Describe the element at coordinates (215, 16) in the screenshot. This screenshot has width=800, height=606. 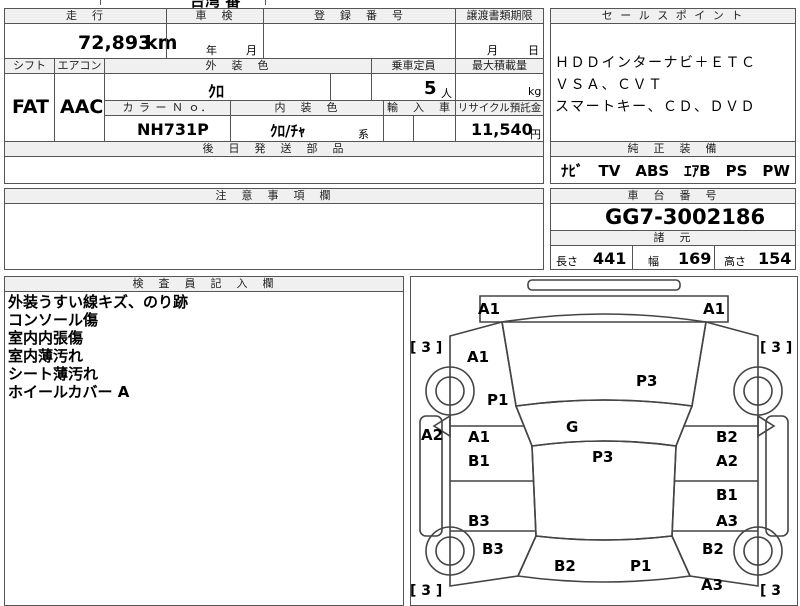
I see `inspection-header: 車 検` at that location.